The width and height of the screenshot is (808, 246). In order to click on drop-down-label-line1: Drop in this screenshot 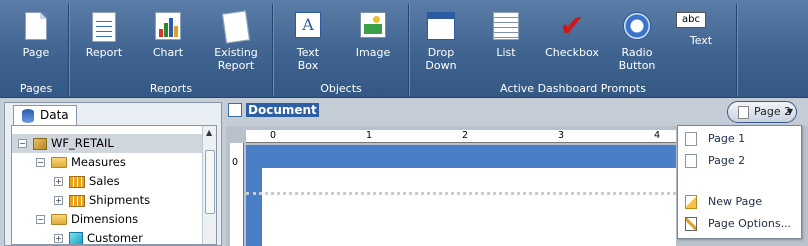, I will do `click(441, 52)`.